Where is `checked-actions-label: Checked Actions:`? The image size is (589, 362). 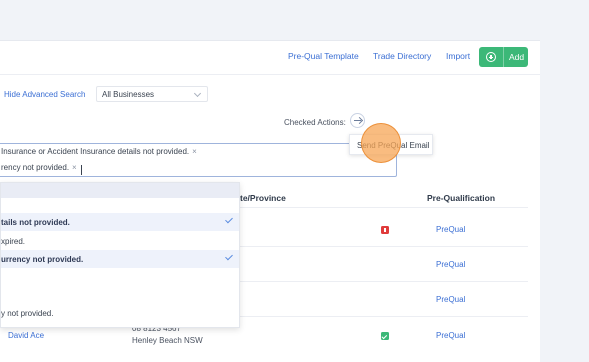
checked-actions-label: Checked Actions: is located at coordinates (315, 122).